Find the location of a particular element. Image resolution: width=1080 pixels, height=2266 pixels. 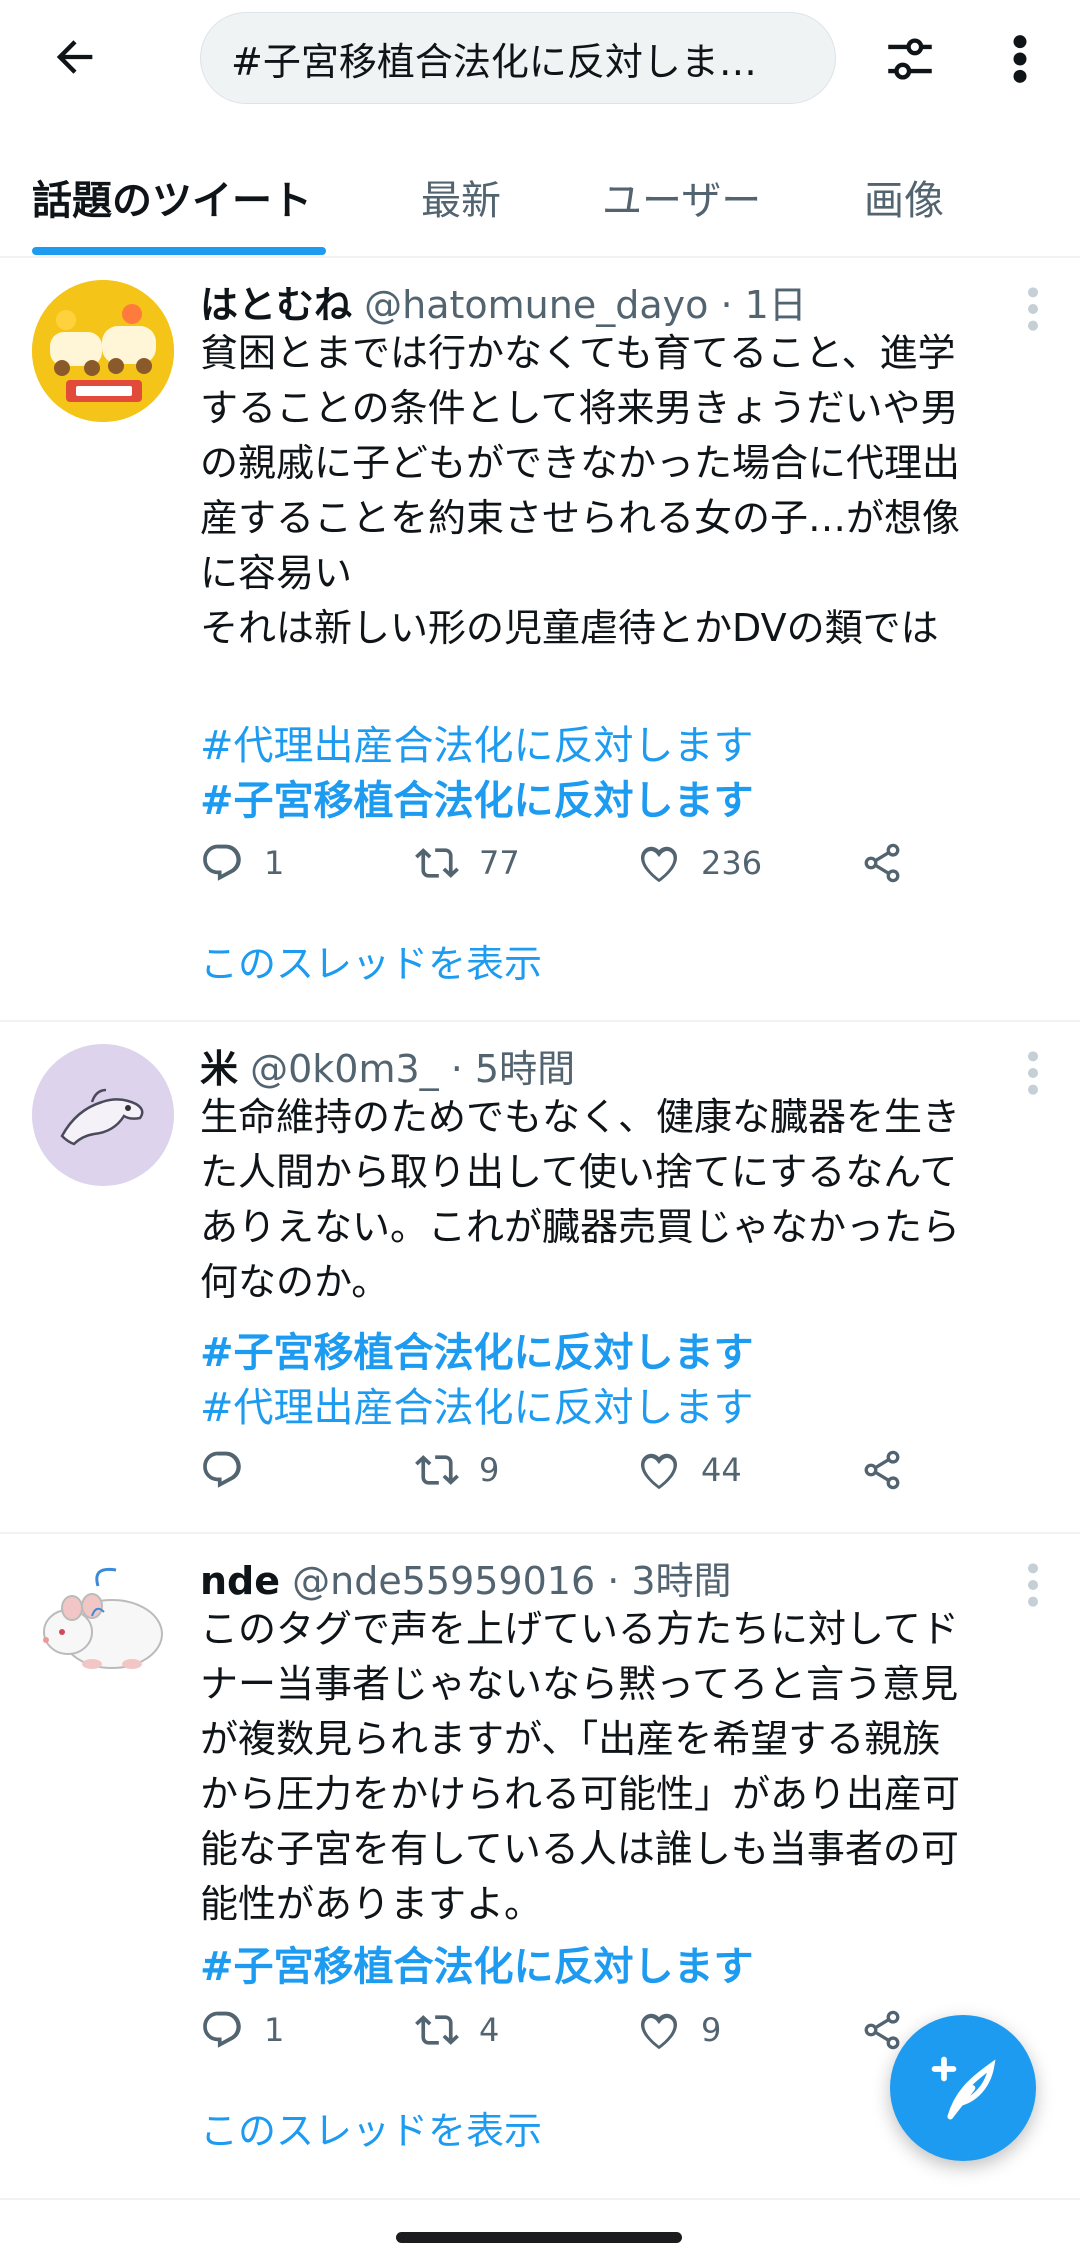

like-button: 9 is located at coordinates (679, 2030).